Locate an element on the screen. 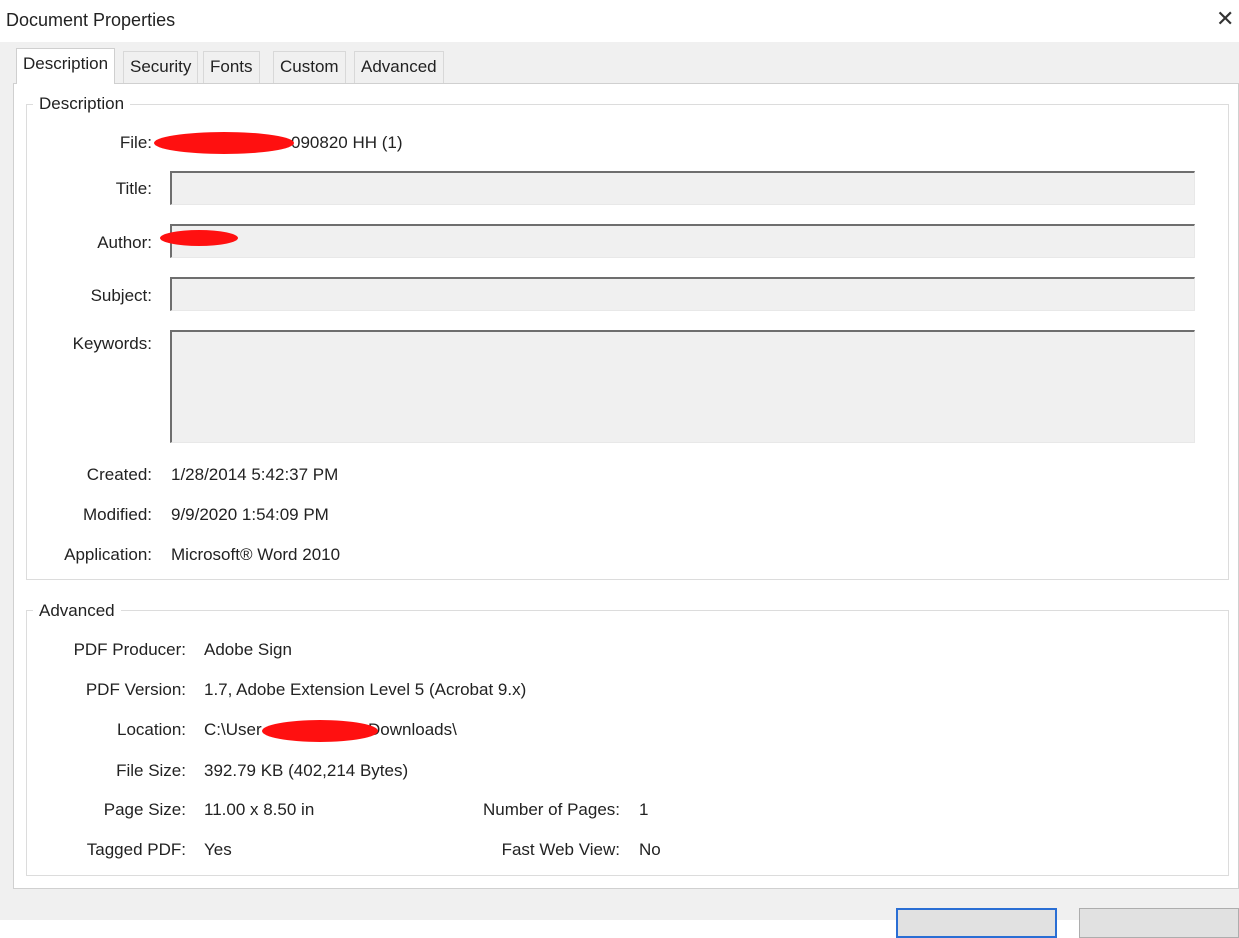 The width and height of the screenshot is (1239, 938). number-of-pages-label: Number of Pages: is located at coordinates (551, 809).